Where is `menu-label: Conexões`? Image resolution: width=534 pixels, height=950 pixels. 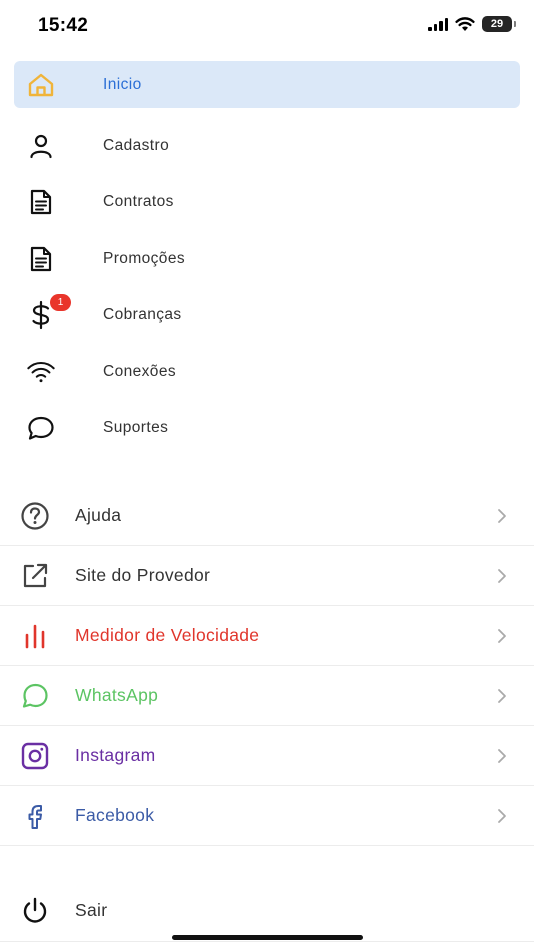 menu-label: Conexões is located at coordinates (139, 371).